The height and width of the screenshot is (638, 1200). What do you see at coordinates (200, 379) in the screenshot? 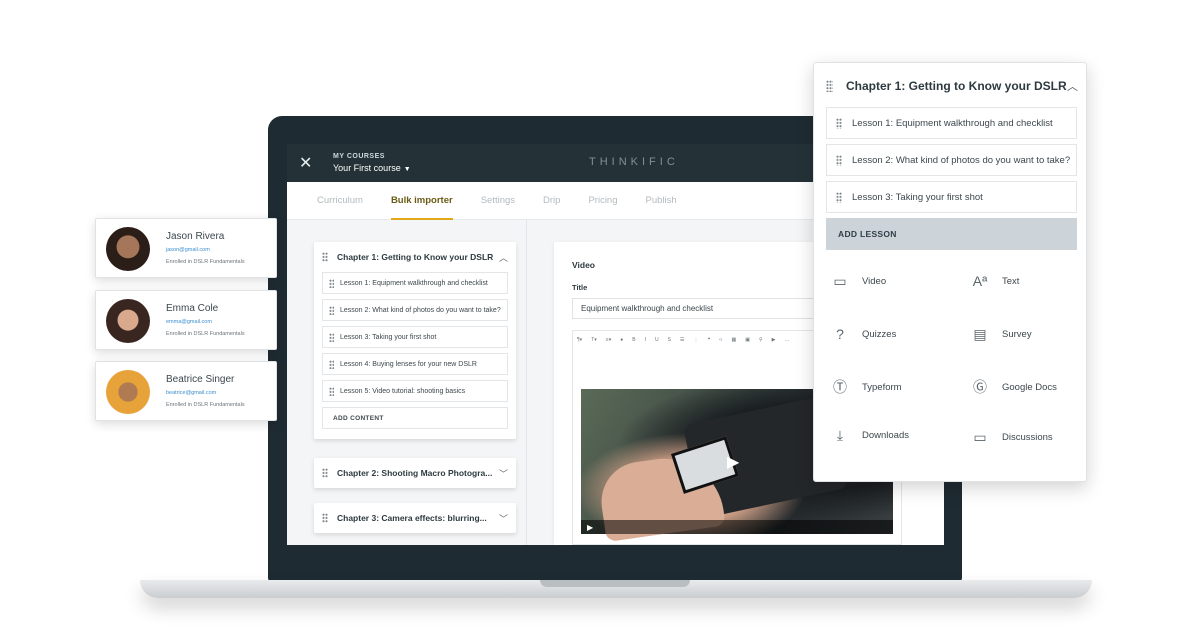
I see `student-name: Beatrice Singer` at bounding box center [200, 379].